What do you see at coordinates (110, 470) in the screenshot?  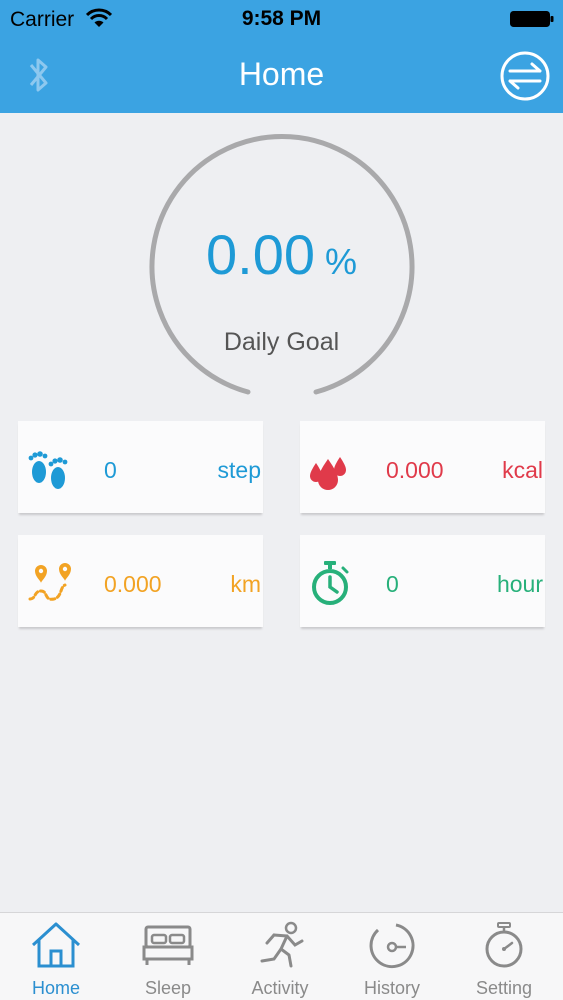 I see `steps-value: 0` at bounding box center [110, 470].